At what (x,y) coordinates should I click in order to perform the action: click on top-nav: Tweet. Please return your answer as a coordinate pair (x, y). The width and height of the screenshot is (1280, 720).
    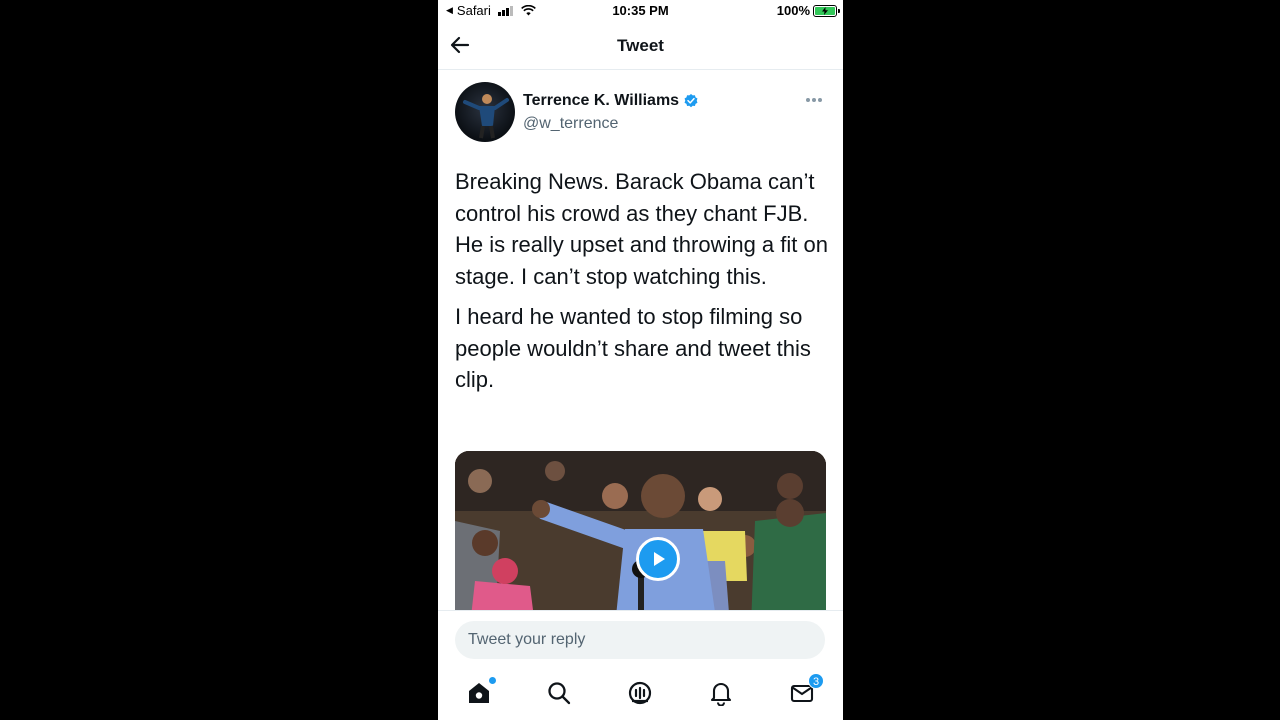
    Looking at the image, I should click on (640, 46).